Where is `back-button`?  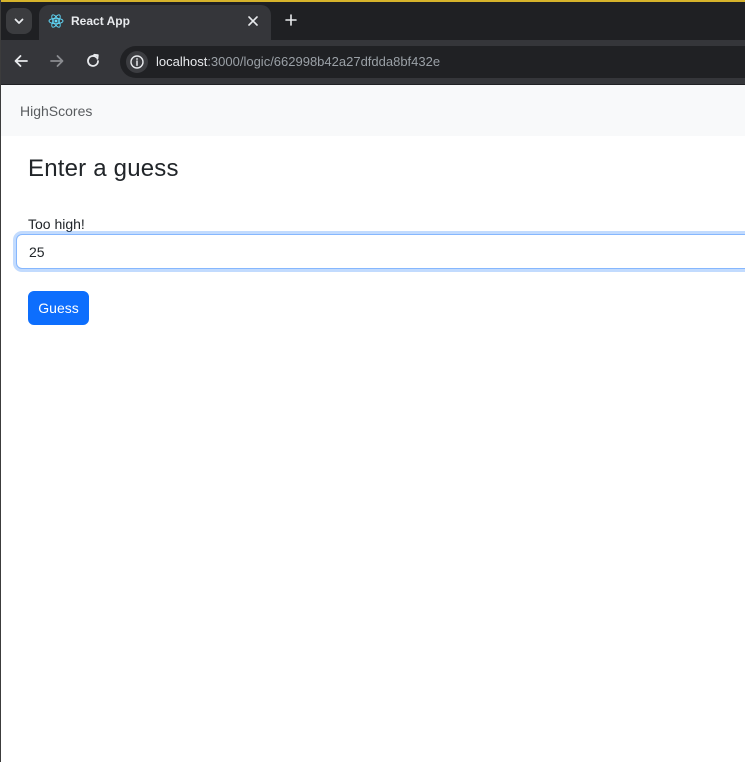 back-button is located at coordinates (21, 61).